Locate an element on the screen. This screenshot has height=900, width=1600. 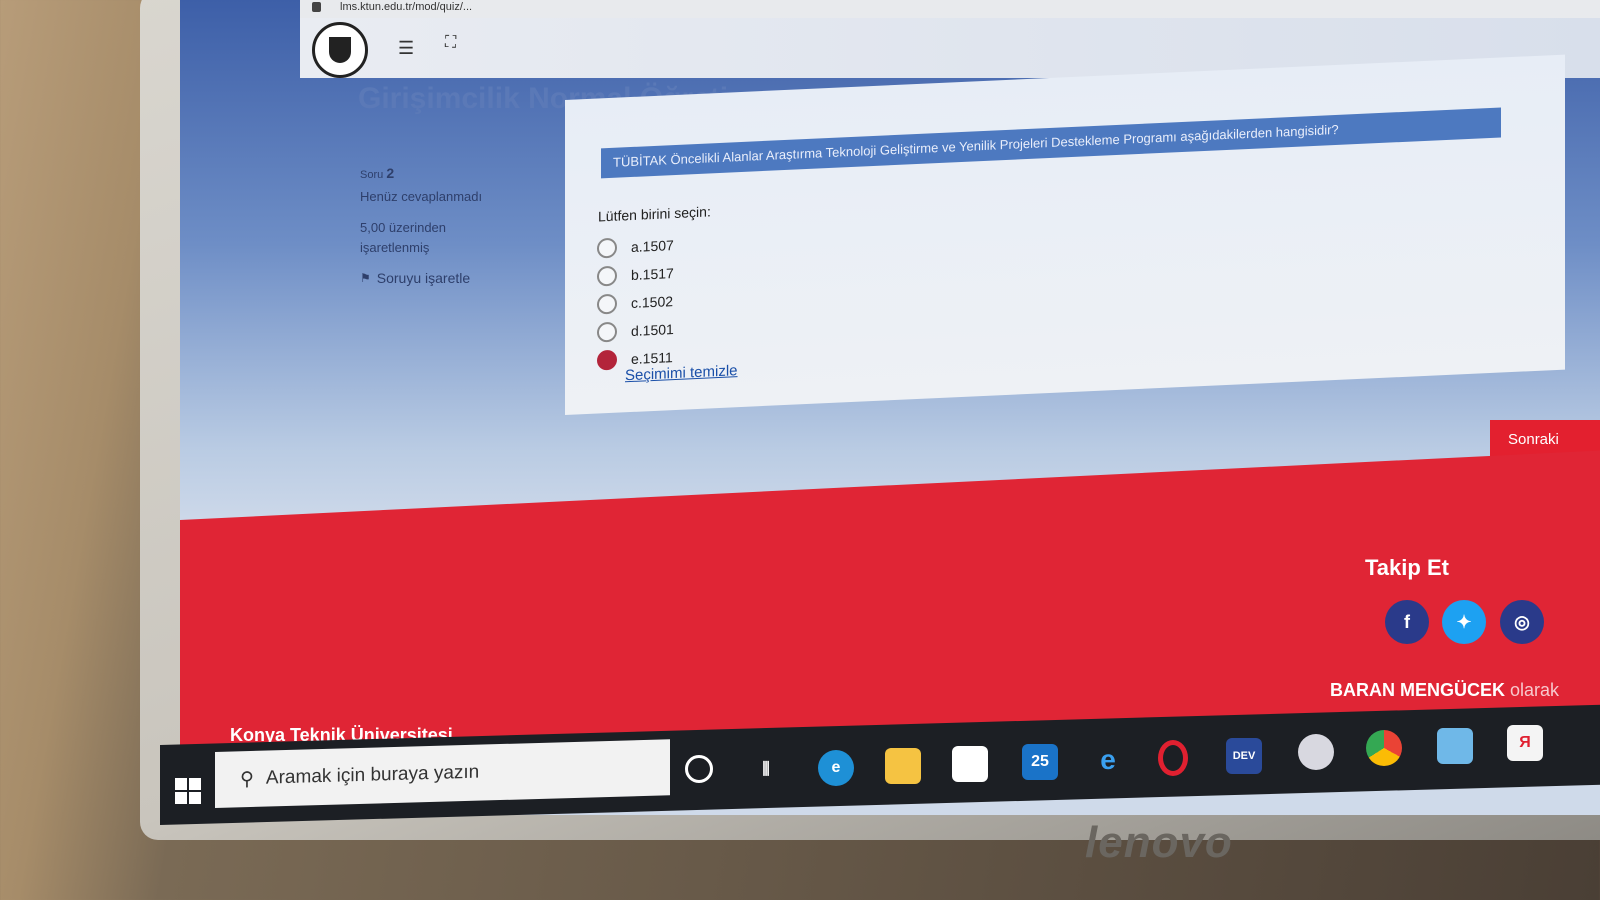
store-icon is located at coordinates (970, 764).